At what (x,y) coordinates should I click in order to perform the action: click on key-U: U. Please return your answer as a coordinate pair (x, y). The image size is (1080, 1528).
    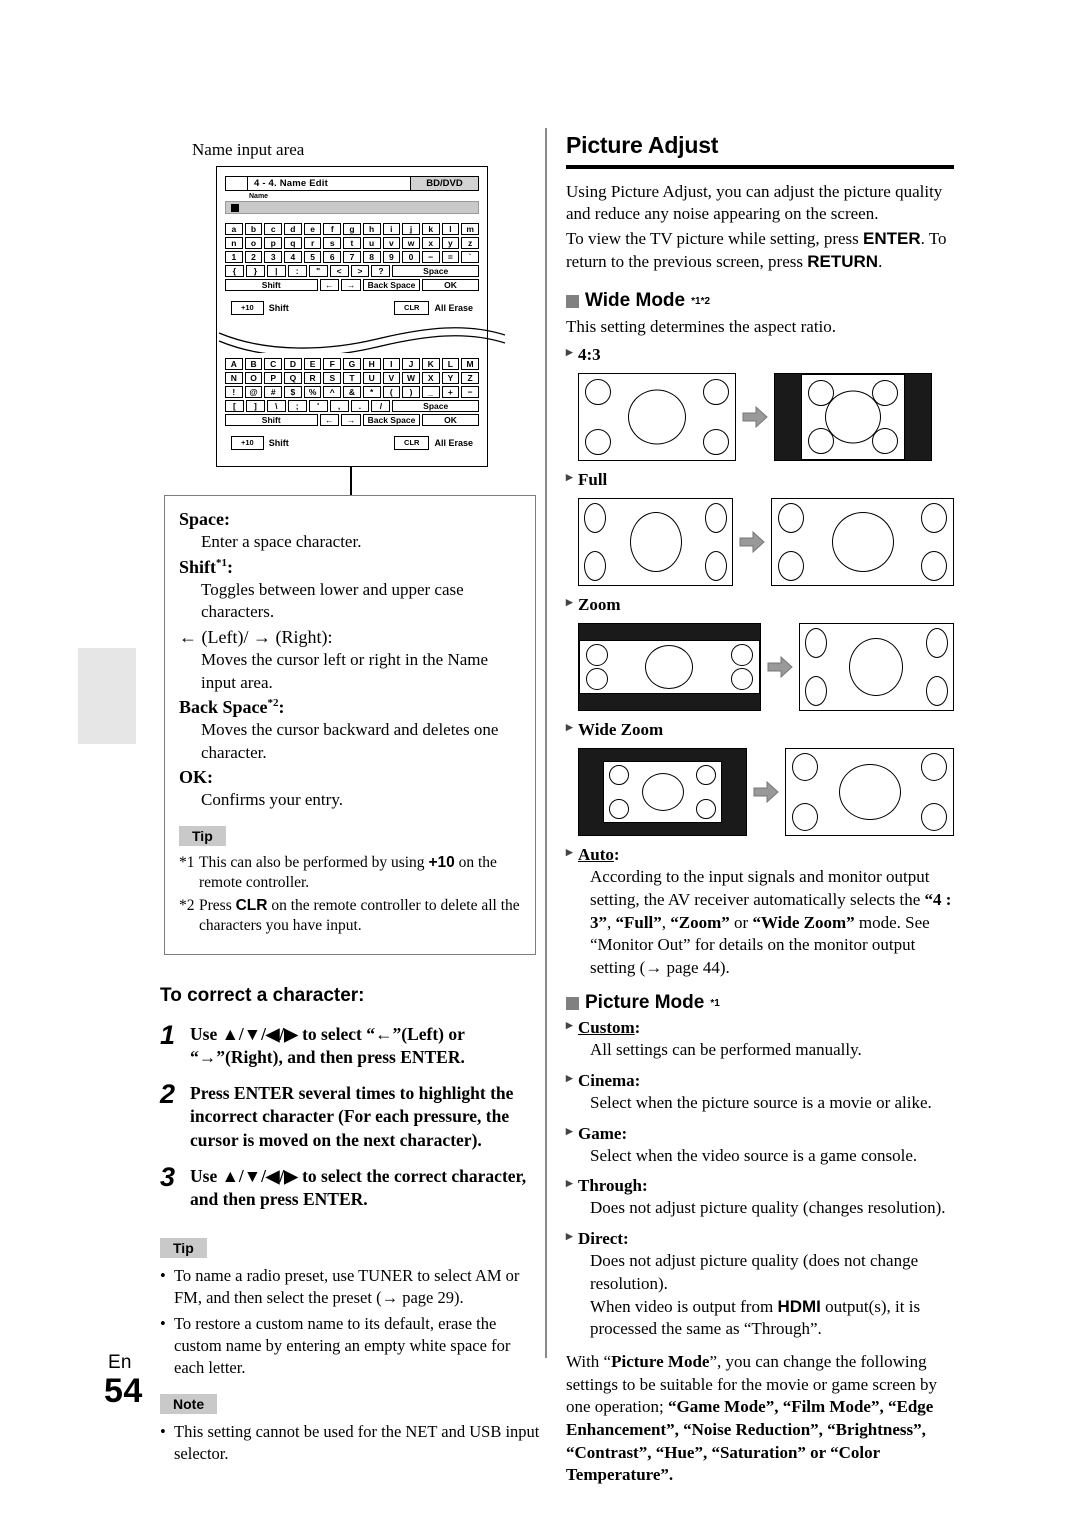
    Looking at the image, I should click on (371, 378).